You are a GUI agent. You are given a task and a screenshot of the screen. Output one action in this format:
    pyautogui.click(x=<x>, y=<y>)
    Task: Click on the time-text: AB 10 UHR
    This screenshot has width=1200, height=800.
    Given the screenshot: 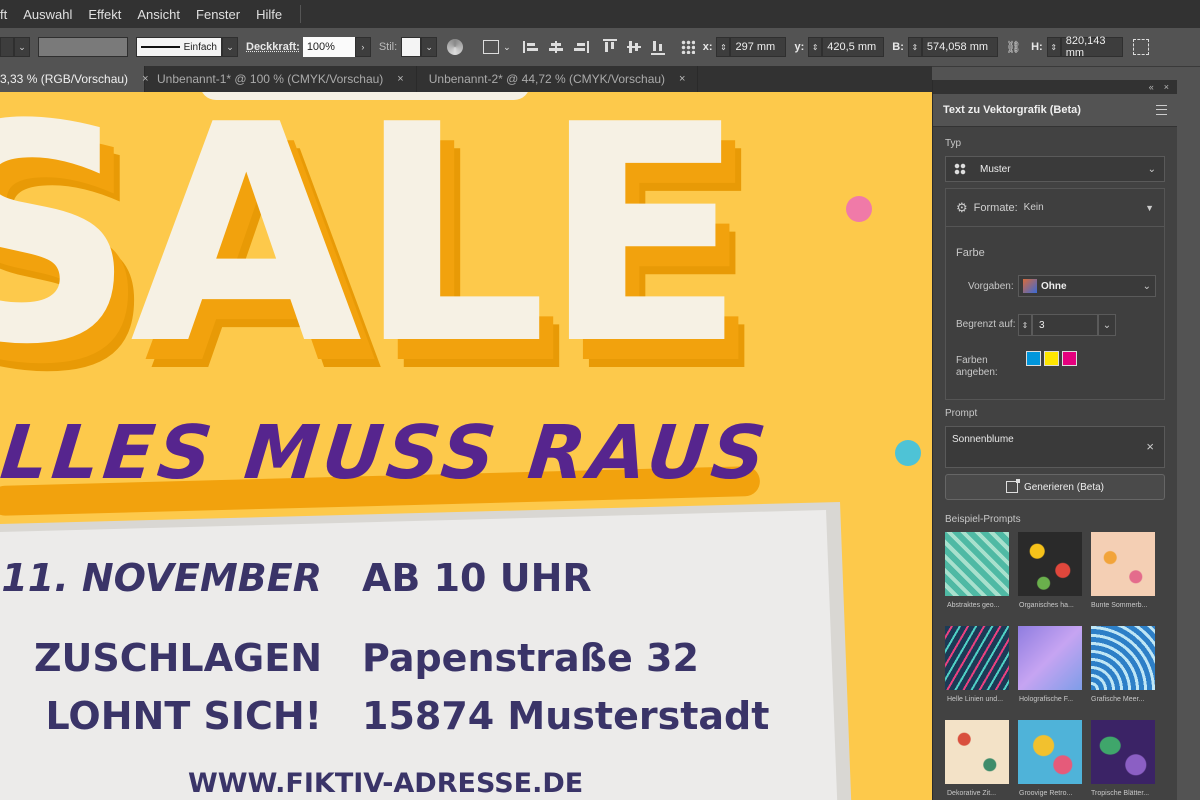 What is the action you would take?
    pyautogui.click(x=477, y=578)
    